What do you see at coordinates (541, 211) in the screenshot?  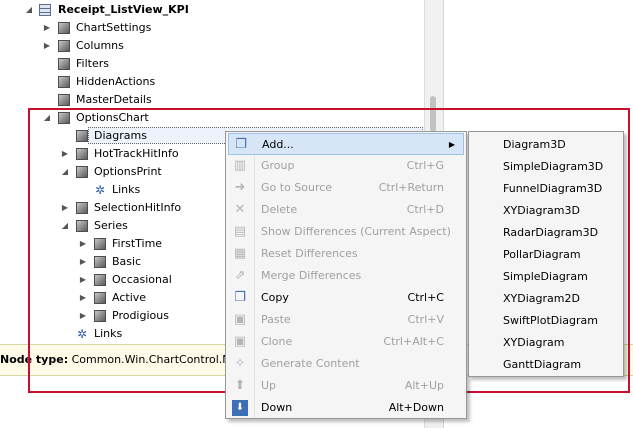 I see `submenu-item: XYDiagram3D` at bounding box center [541, 211].